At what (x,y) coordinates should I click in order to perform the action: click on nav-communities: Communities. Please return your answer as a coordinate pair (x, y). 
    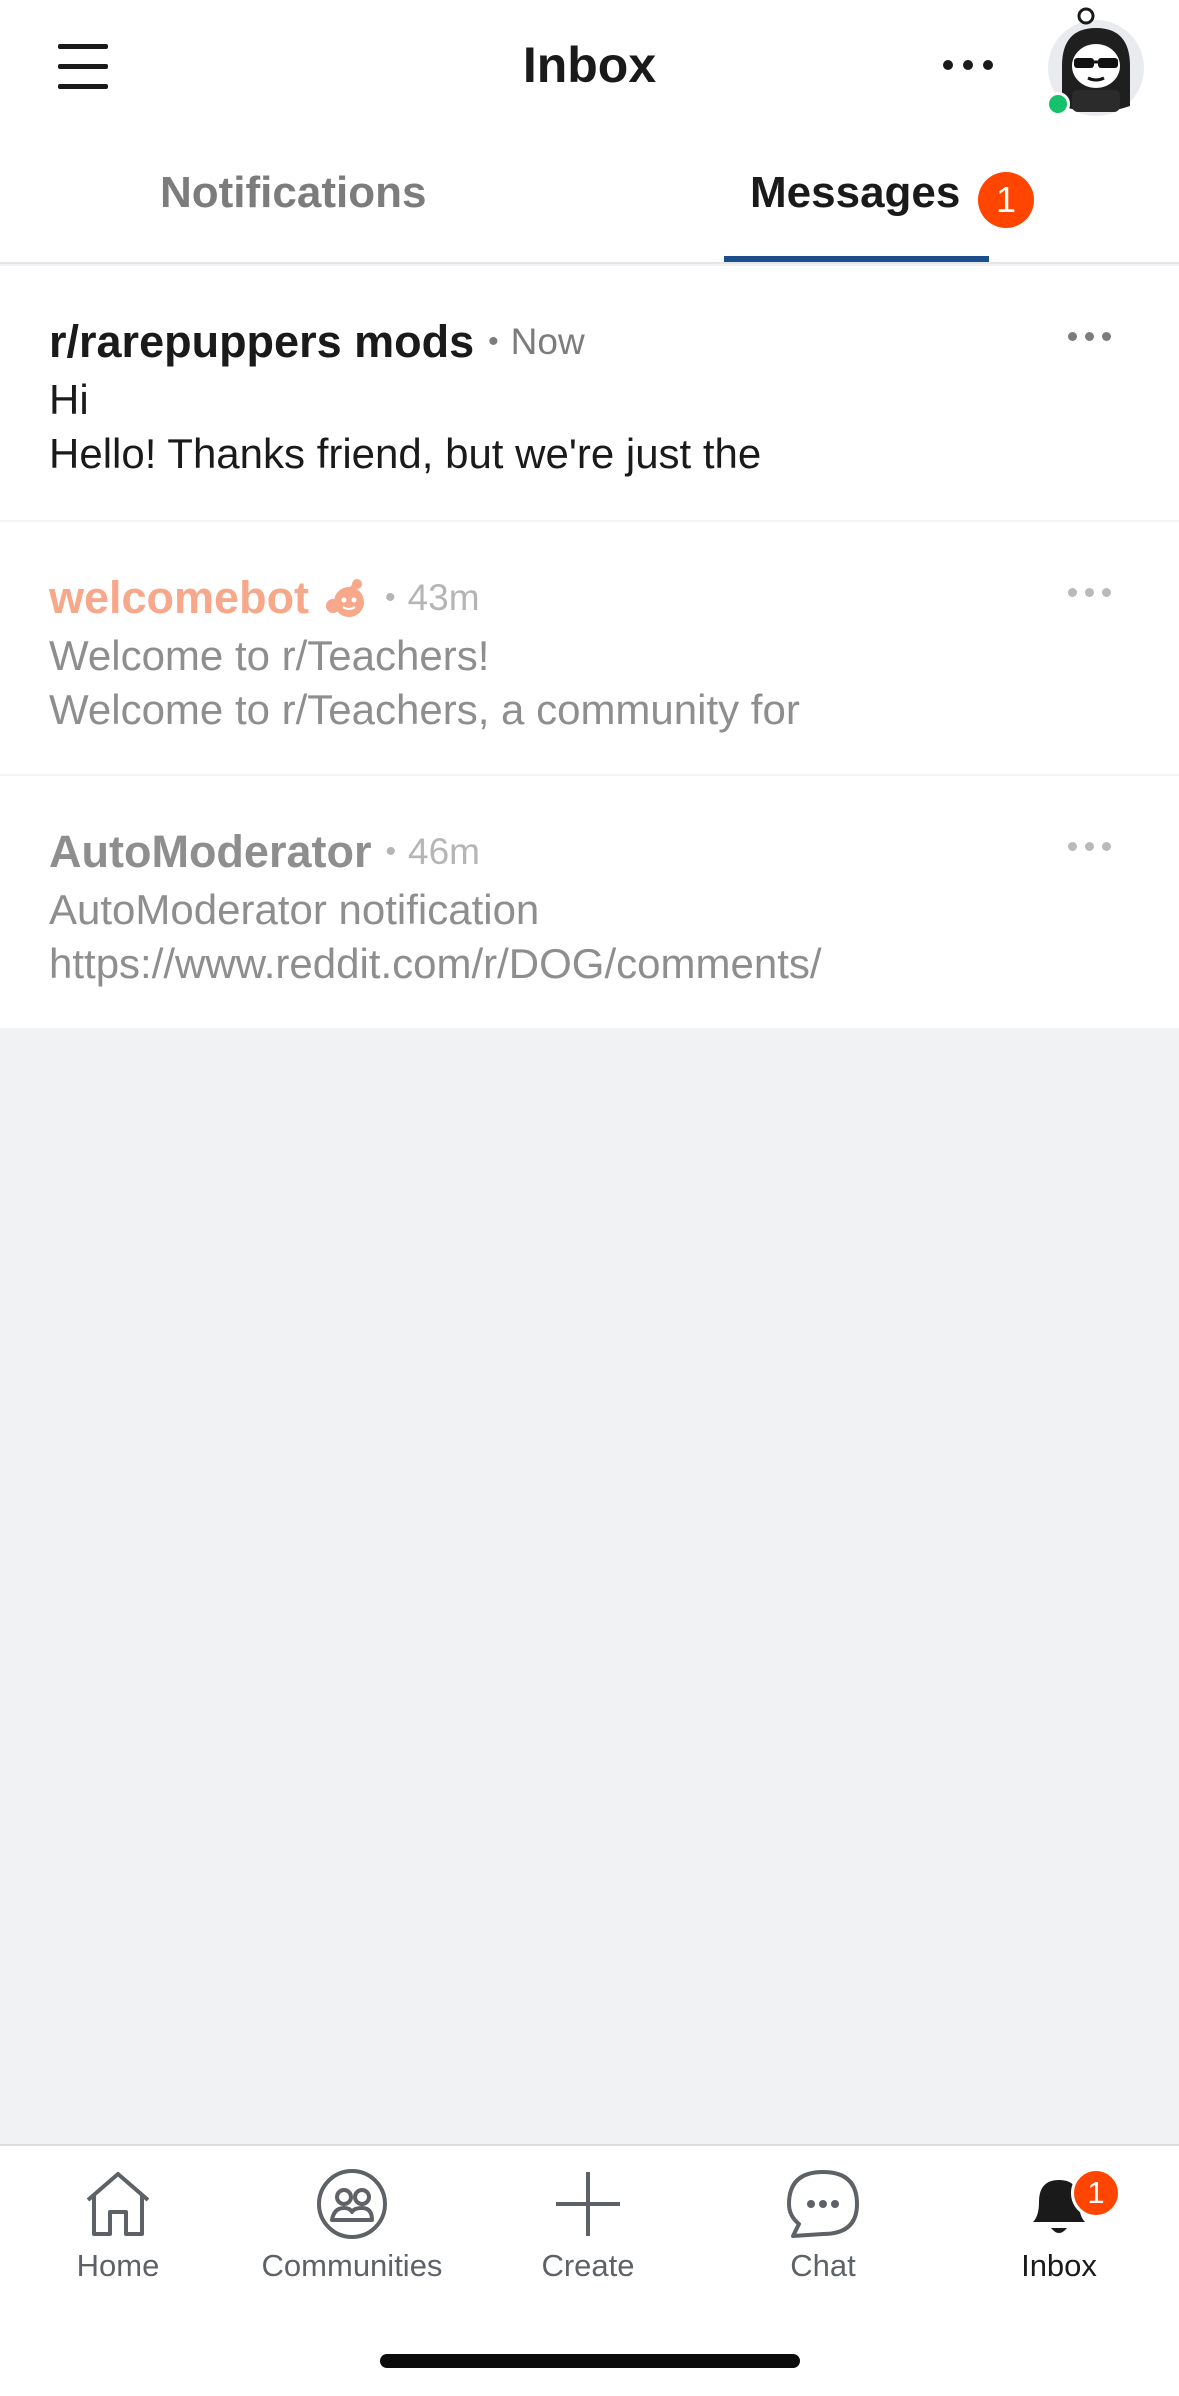
    Looking at the image, I should click on (352, 2238).